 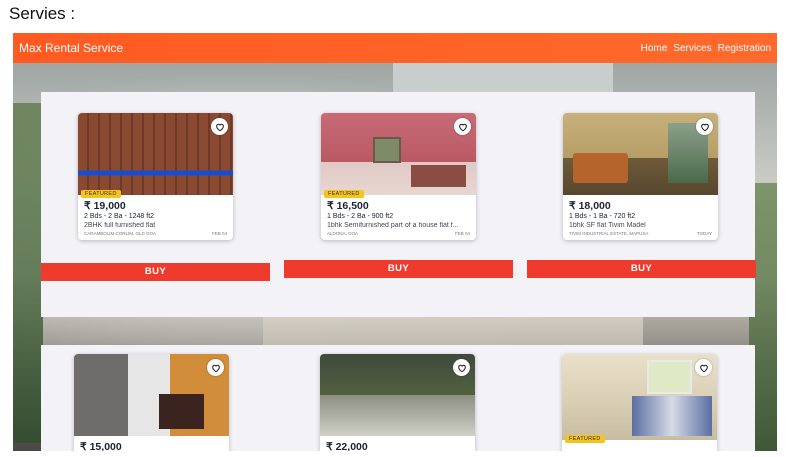 What do you see at coordinates (590, 206) in the screenshot?
I see `listing-price: ₹ 18,000` at bounding box center [590, 206].